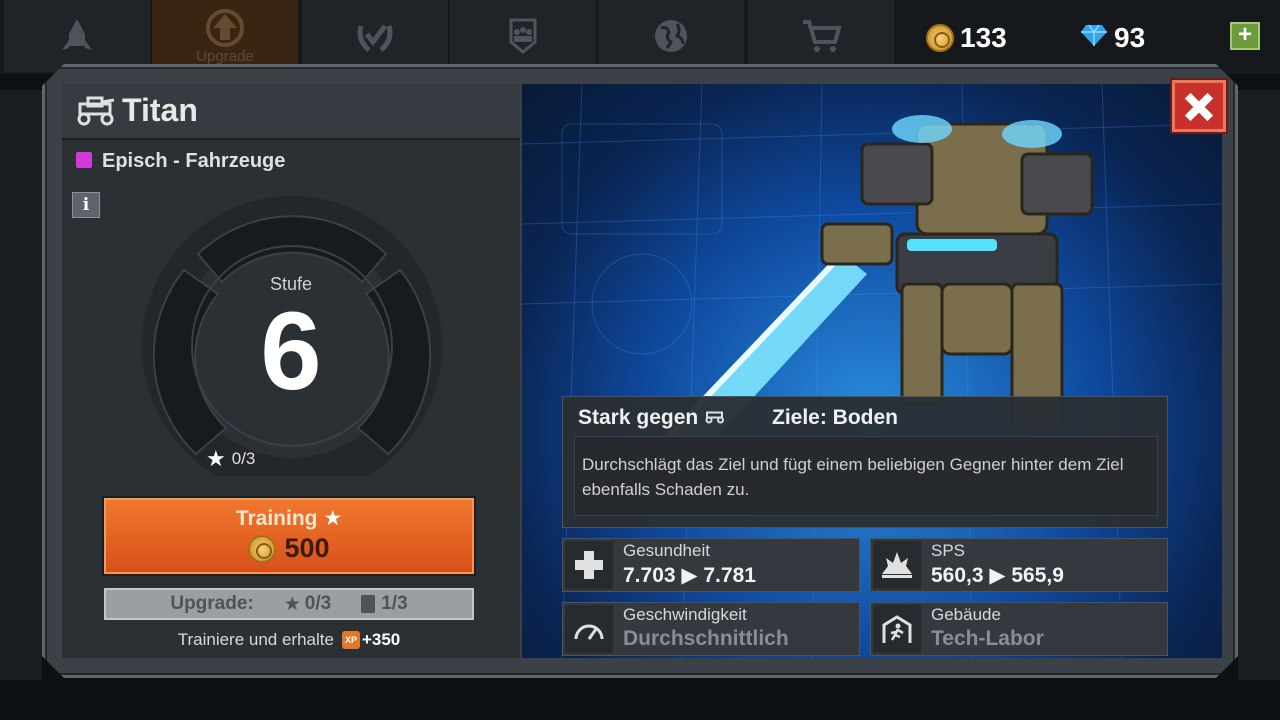  I want to click on upgrade-arrow-icon, so click(225, 28).